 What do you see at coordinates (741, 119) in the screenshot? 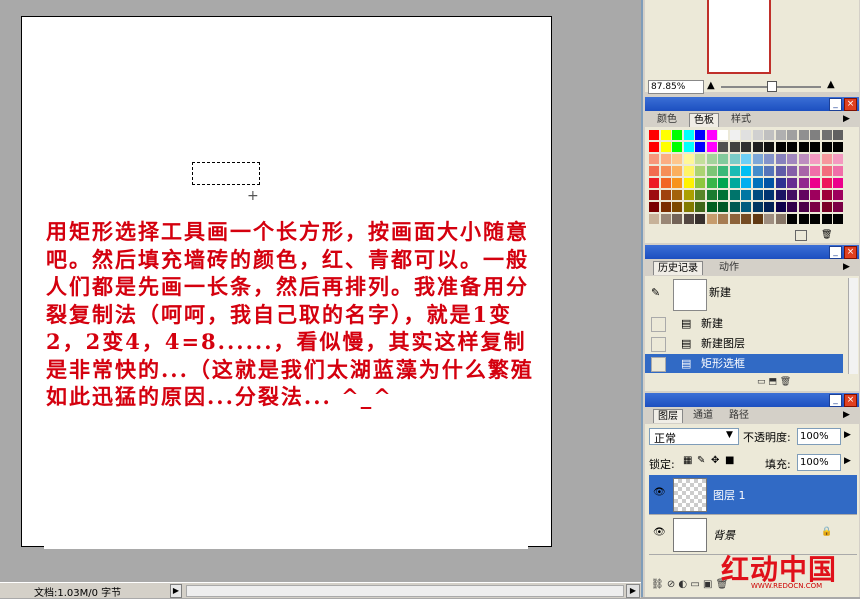
I see `tab-styles: 样式` at bounding box center [741, 119].